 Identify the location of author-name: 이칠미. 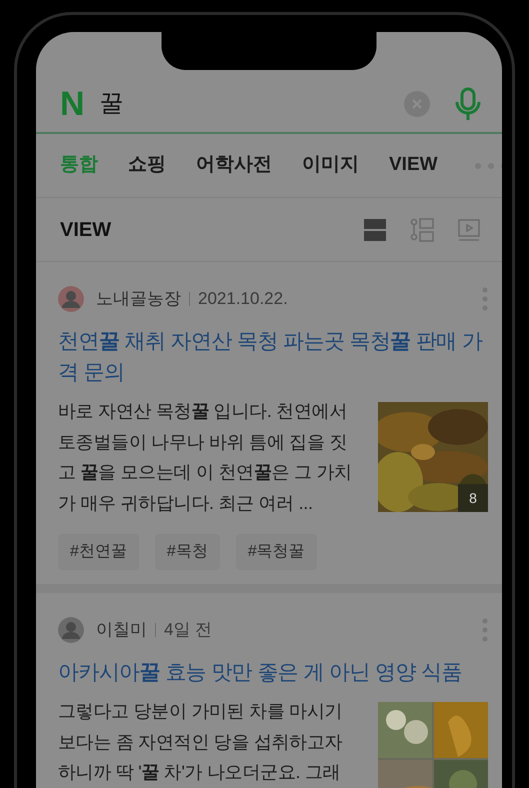
(121, 630).